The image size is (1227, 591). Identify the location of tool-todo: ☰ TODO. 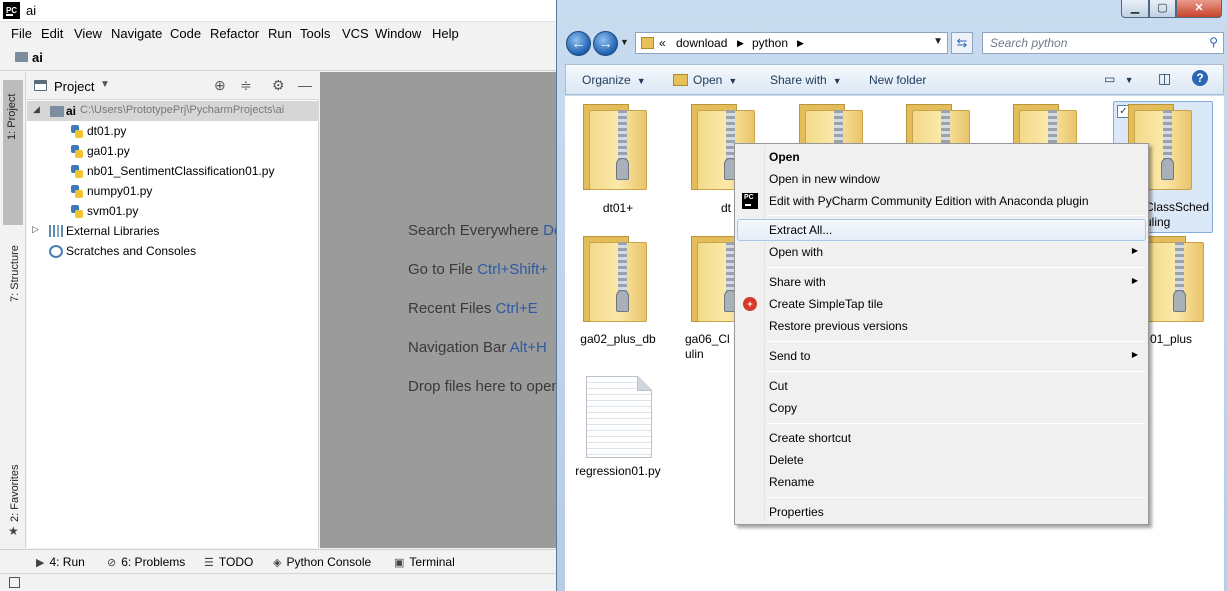
(228, 562).